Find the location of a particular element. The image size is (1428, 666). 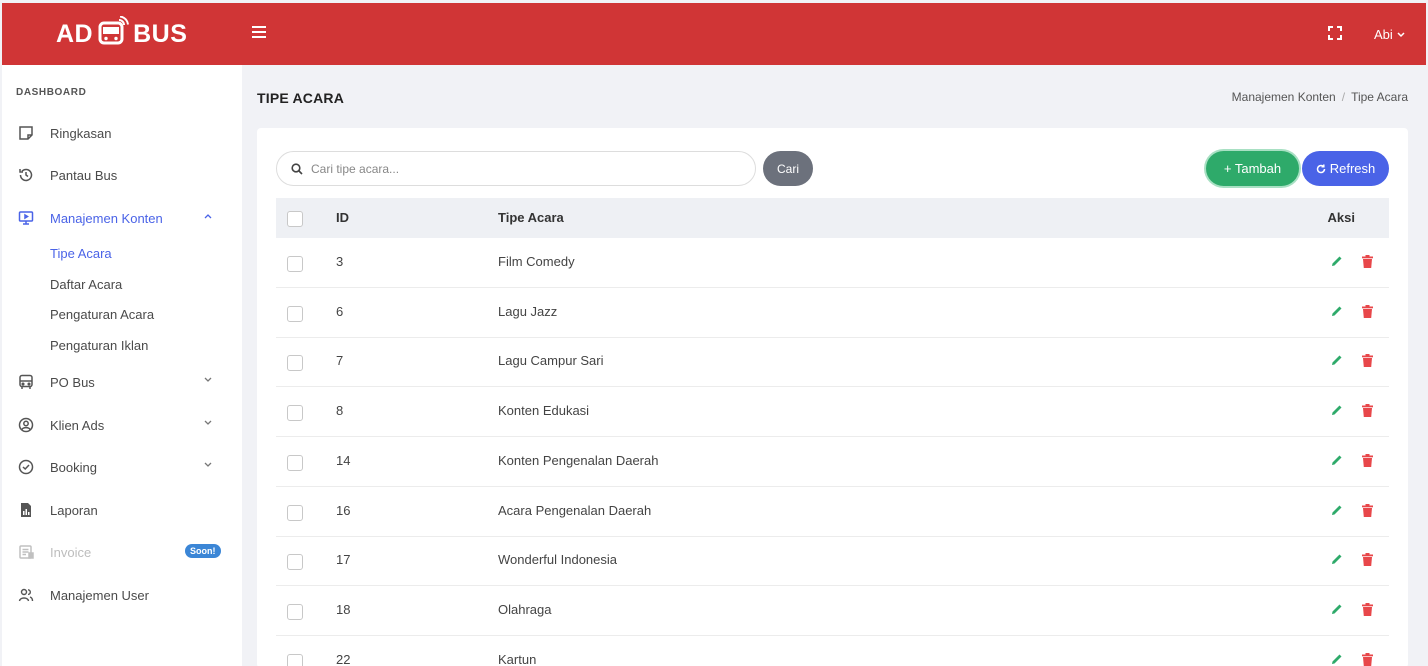

submenu-daftar-acara: Daftar Acara is located at coordinates (86, 284).